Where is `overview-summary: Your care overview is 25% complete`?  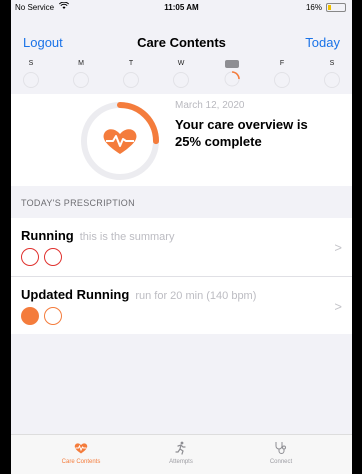
overview-summary: Your care overview is 25% complete is located at coordinates (241, 133).